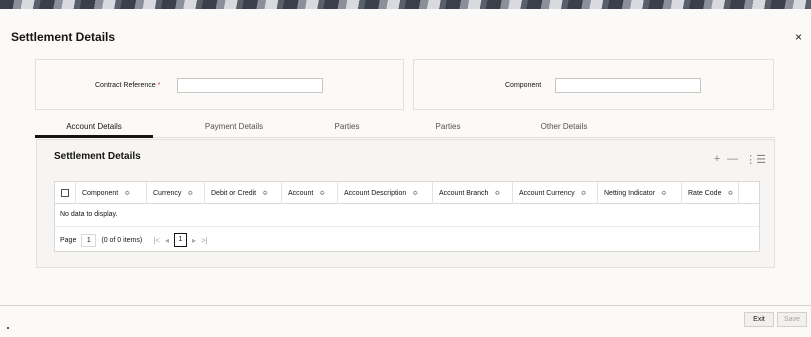 This screenshot has width=811, height=337. What do you see at coordinates (167, 240) in the screenshot?
I see `prev-page-icon: ◂` at bounding box center [167, 240].